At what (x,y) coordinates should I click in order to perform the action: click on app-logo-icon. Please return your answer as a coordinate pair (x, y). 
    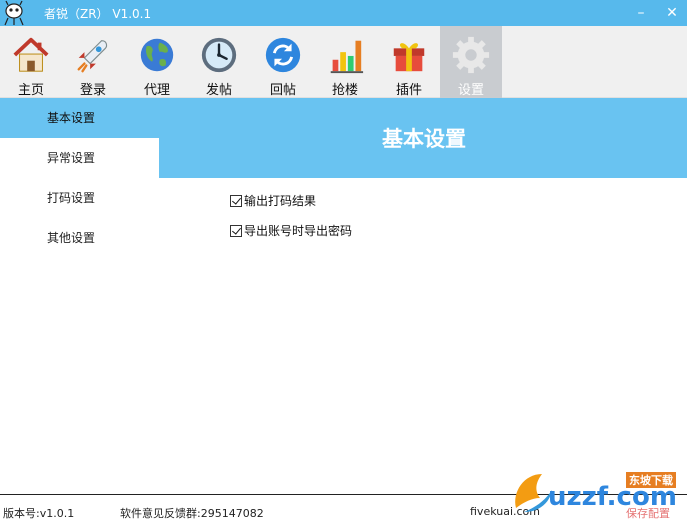
    Looking at the image, I should click on (15, 13).